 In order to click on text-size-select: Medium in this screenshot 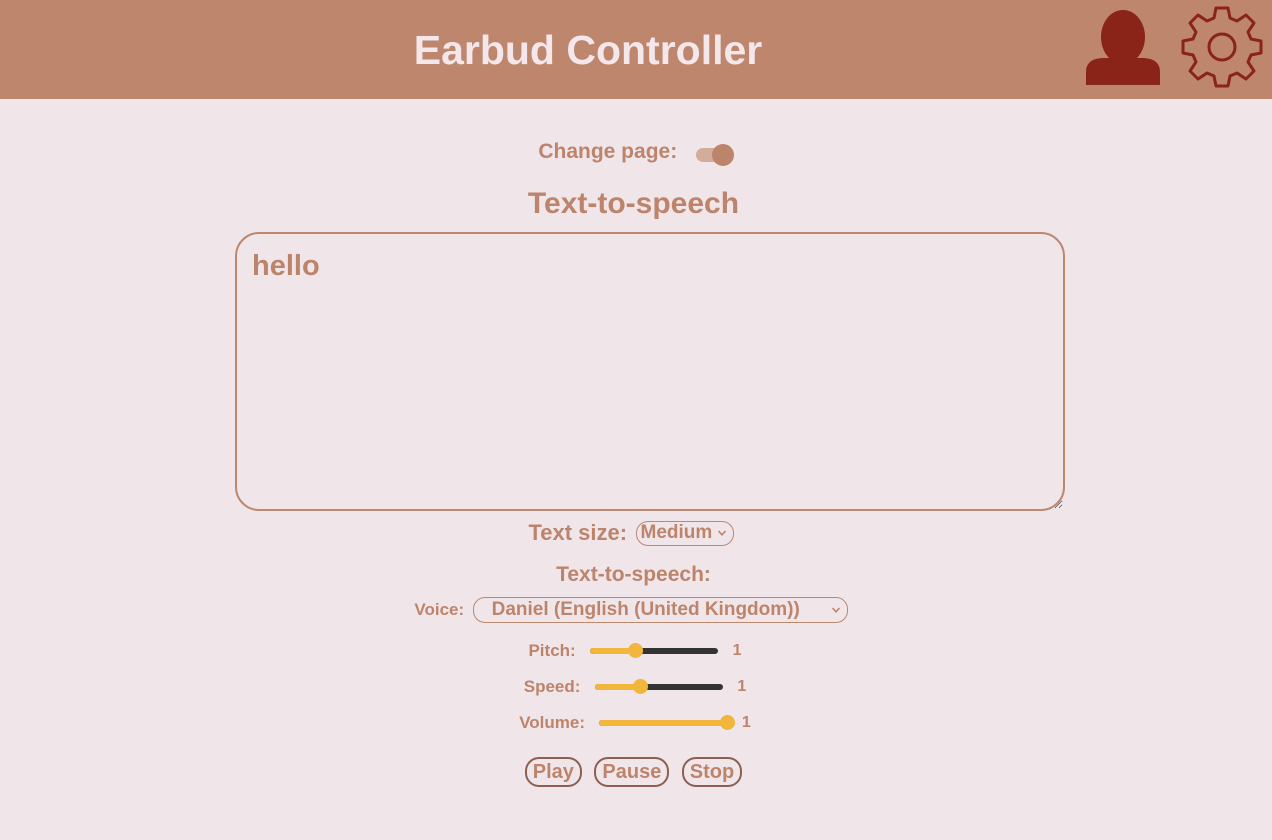, I will do `click(684, 533)`.